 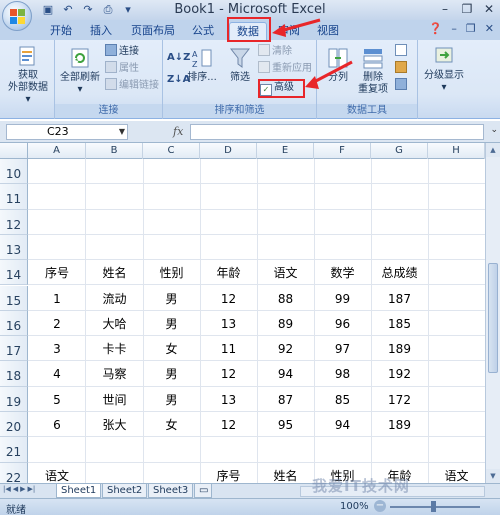 I want to click on cell: 97, so click(x=342, y=348).